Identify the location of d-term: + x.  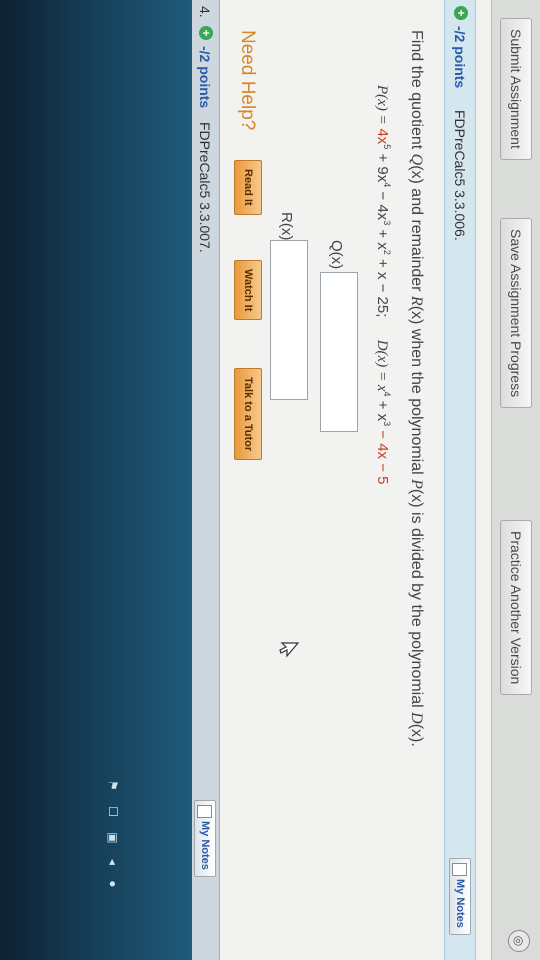
(382, 409).